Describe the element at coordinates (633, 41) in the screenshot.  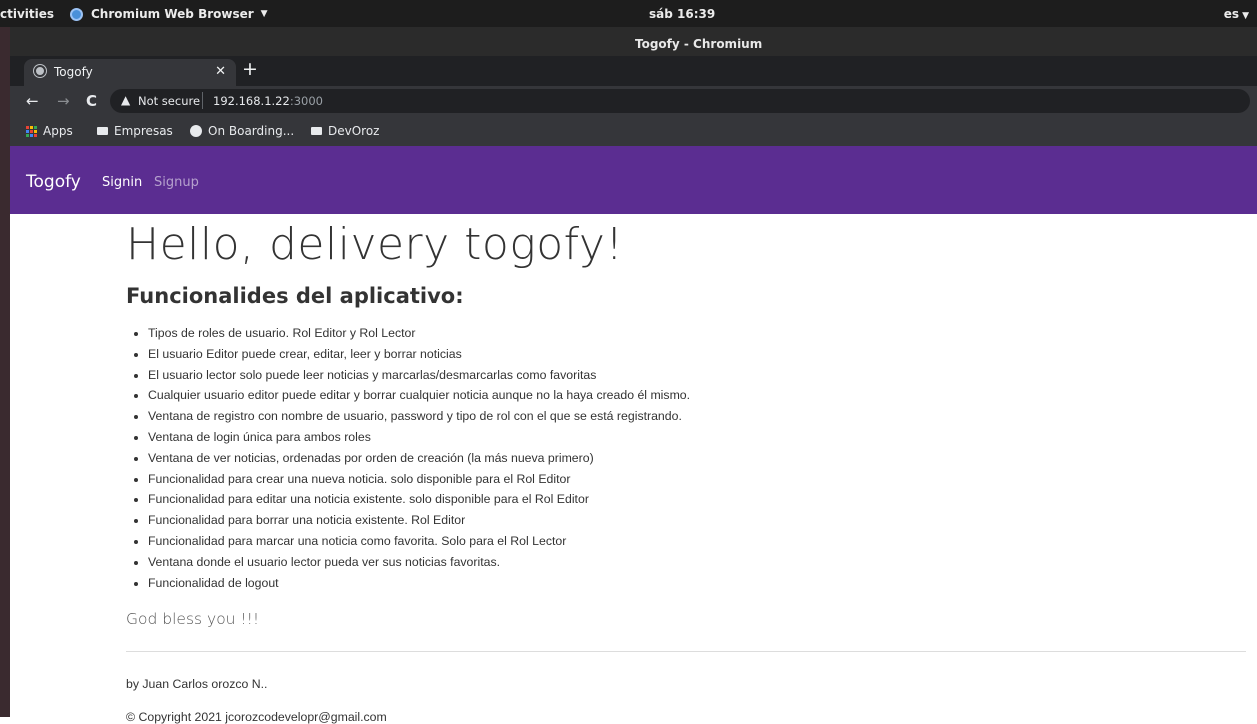
I see `window-titlebar: Togofy - Chromium` at that location.